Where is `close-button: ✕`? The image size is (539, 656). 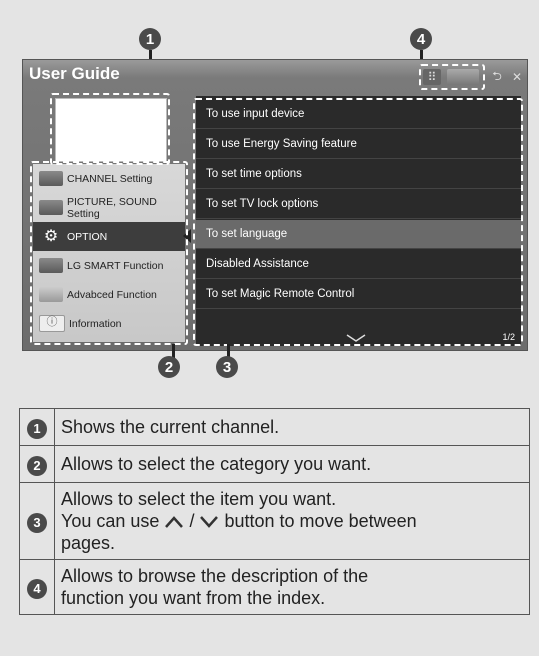 close-button: ✕ is located at coordinates (517, 77).